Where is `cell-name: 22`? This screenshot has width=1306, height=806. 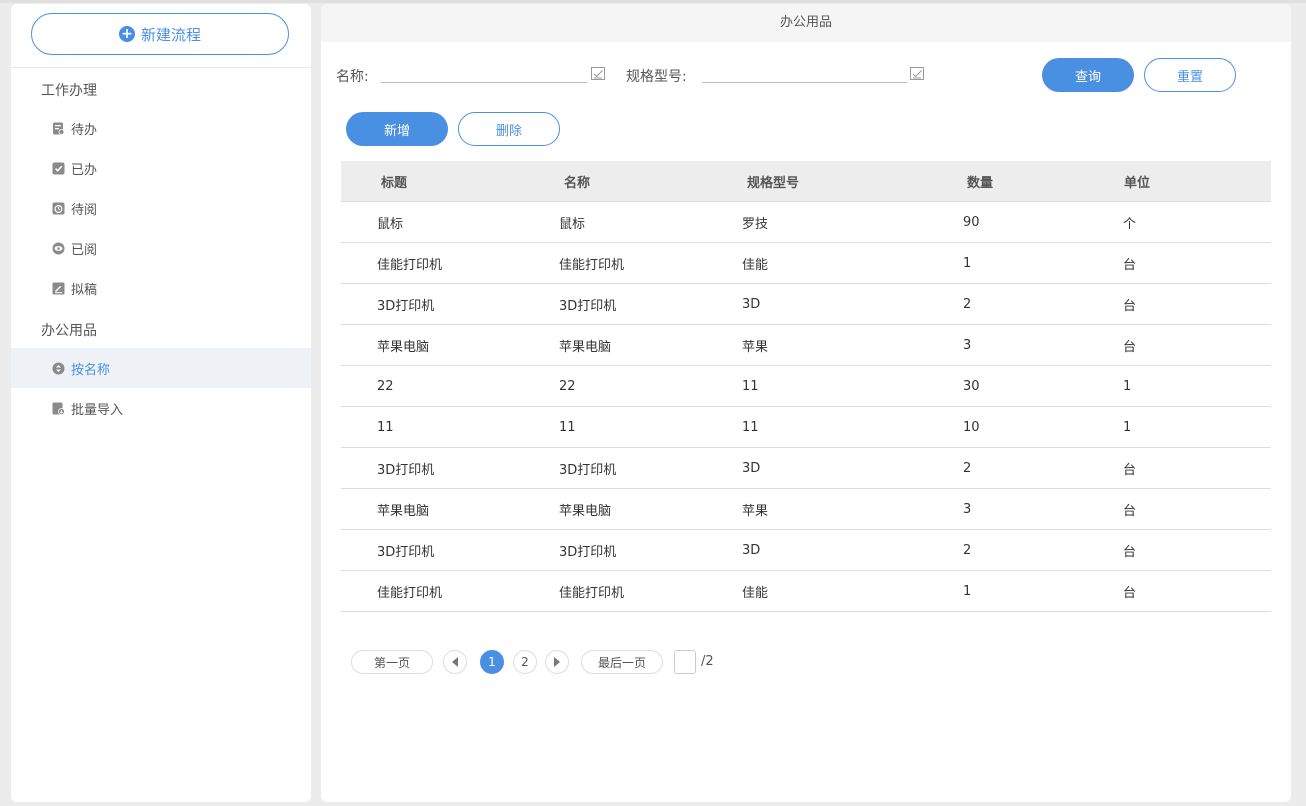 cell-name: 22 is located at coordinates (567, 386).